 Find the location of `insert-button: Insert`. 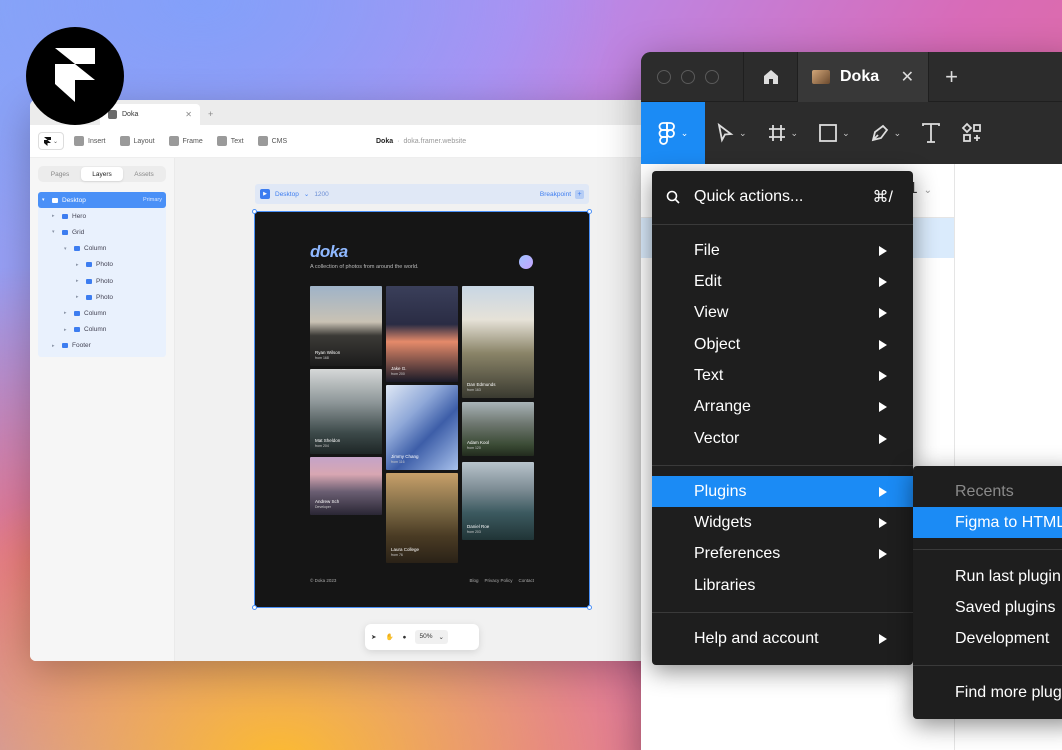

insert-button: Insert is located at coordinates (90, 141).